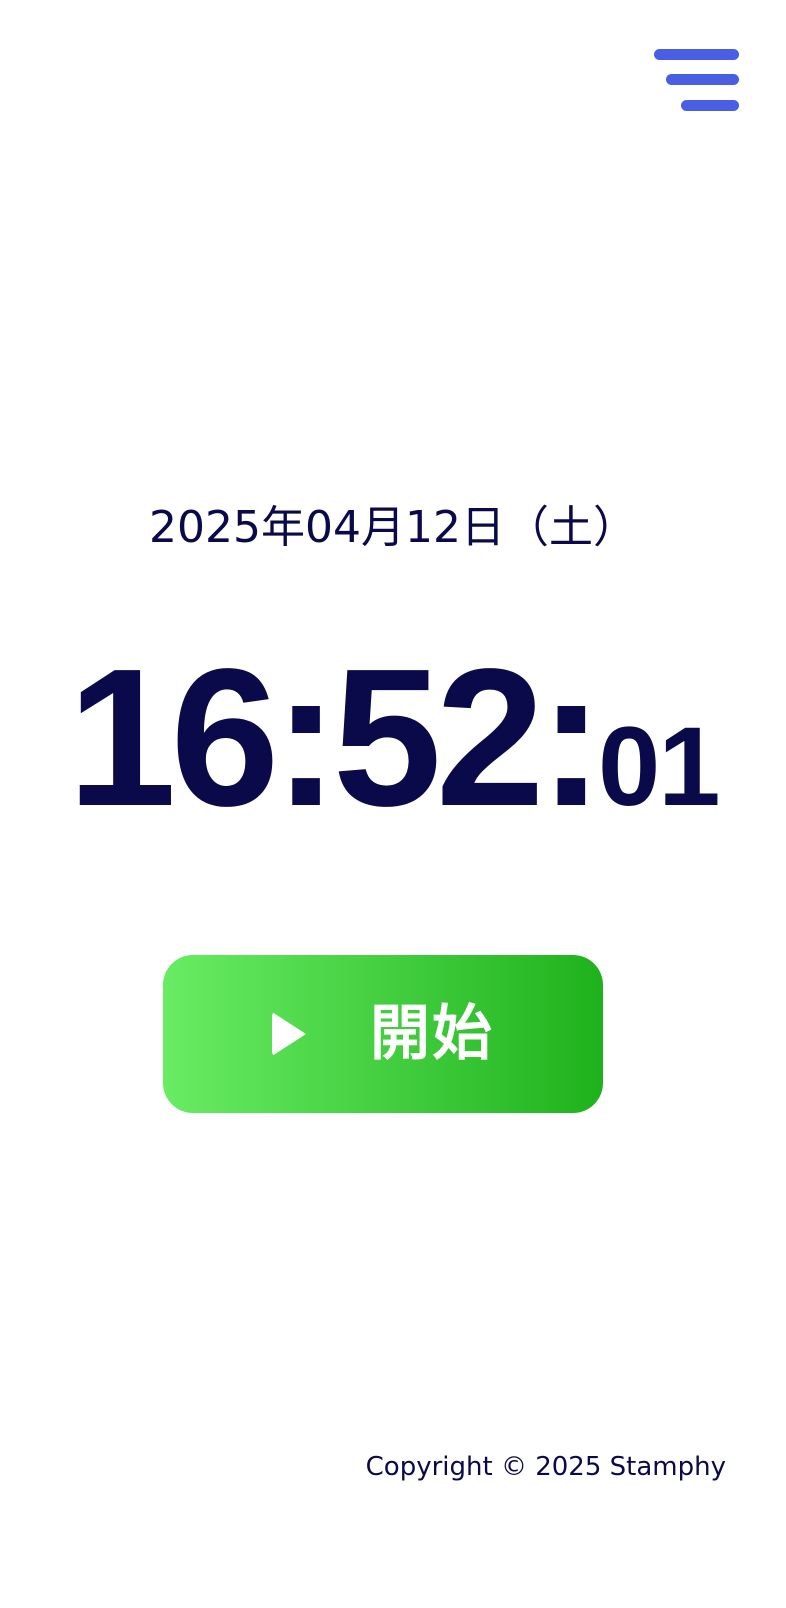  I want to click on start-button: 開始, so click(383, 1034).